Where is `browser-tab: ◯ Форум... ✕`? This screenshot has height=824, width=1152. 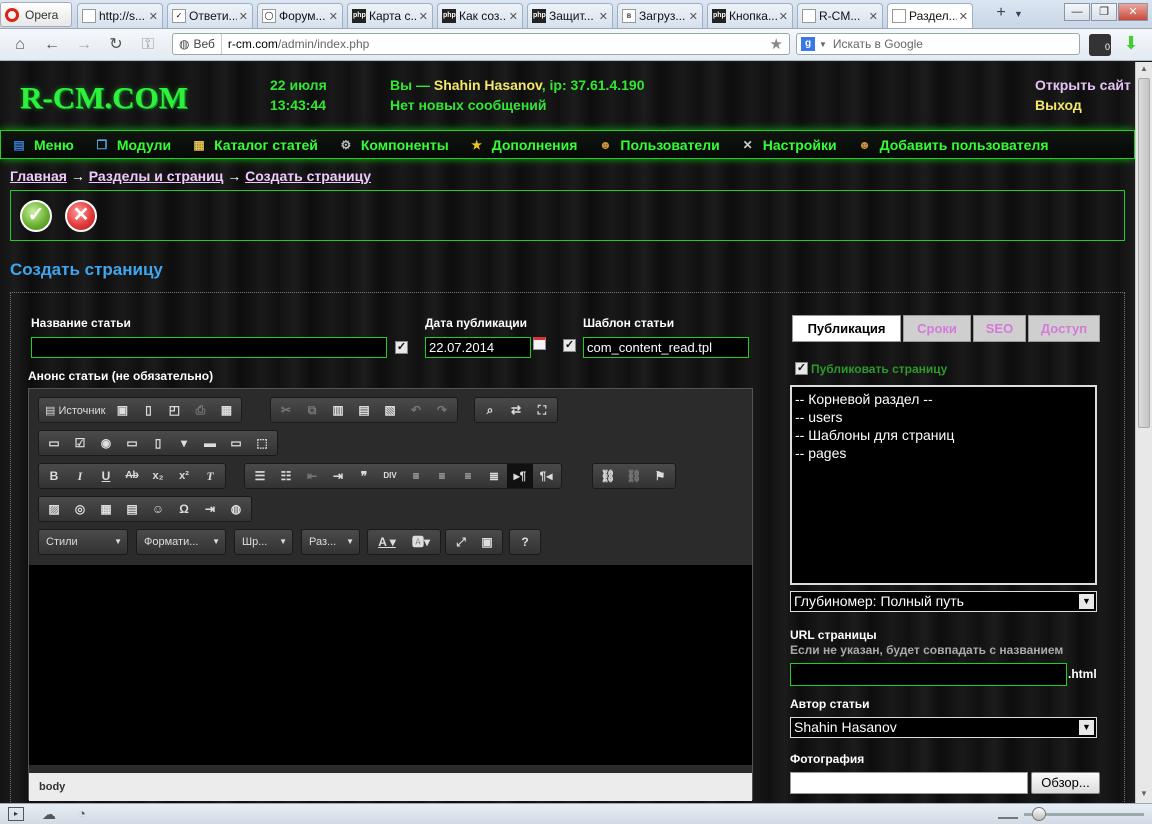 browser-tab: ◯ Форум... ✕ is located at coordinates (300, 15).